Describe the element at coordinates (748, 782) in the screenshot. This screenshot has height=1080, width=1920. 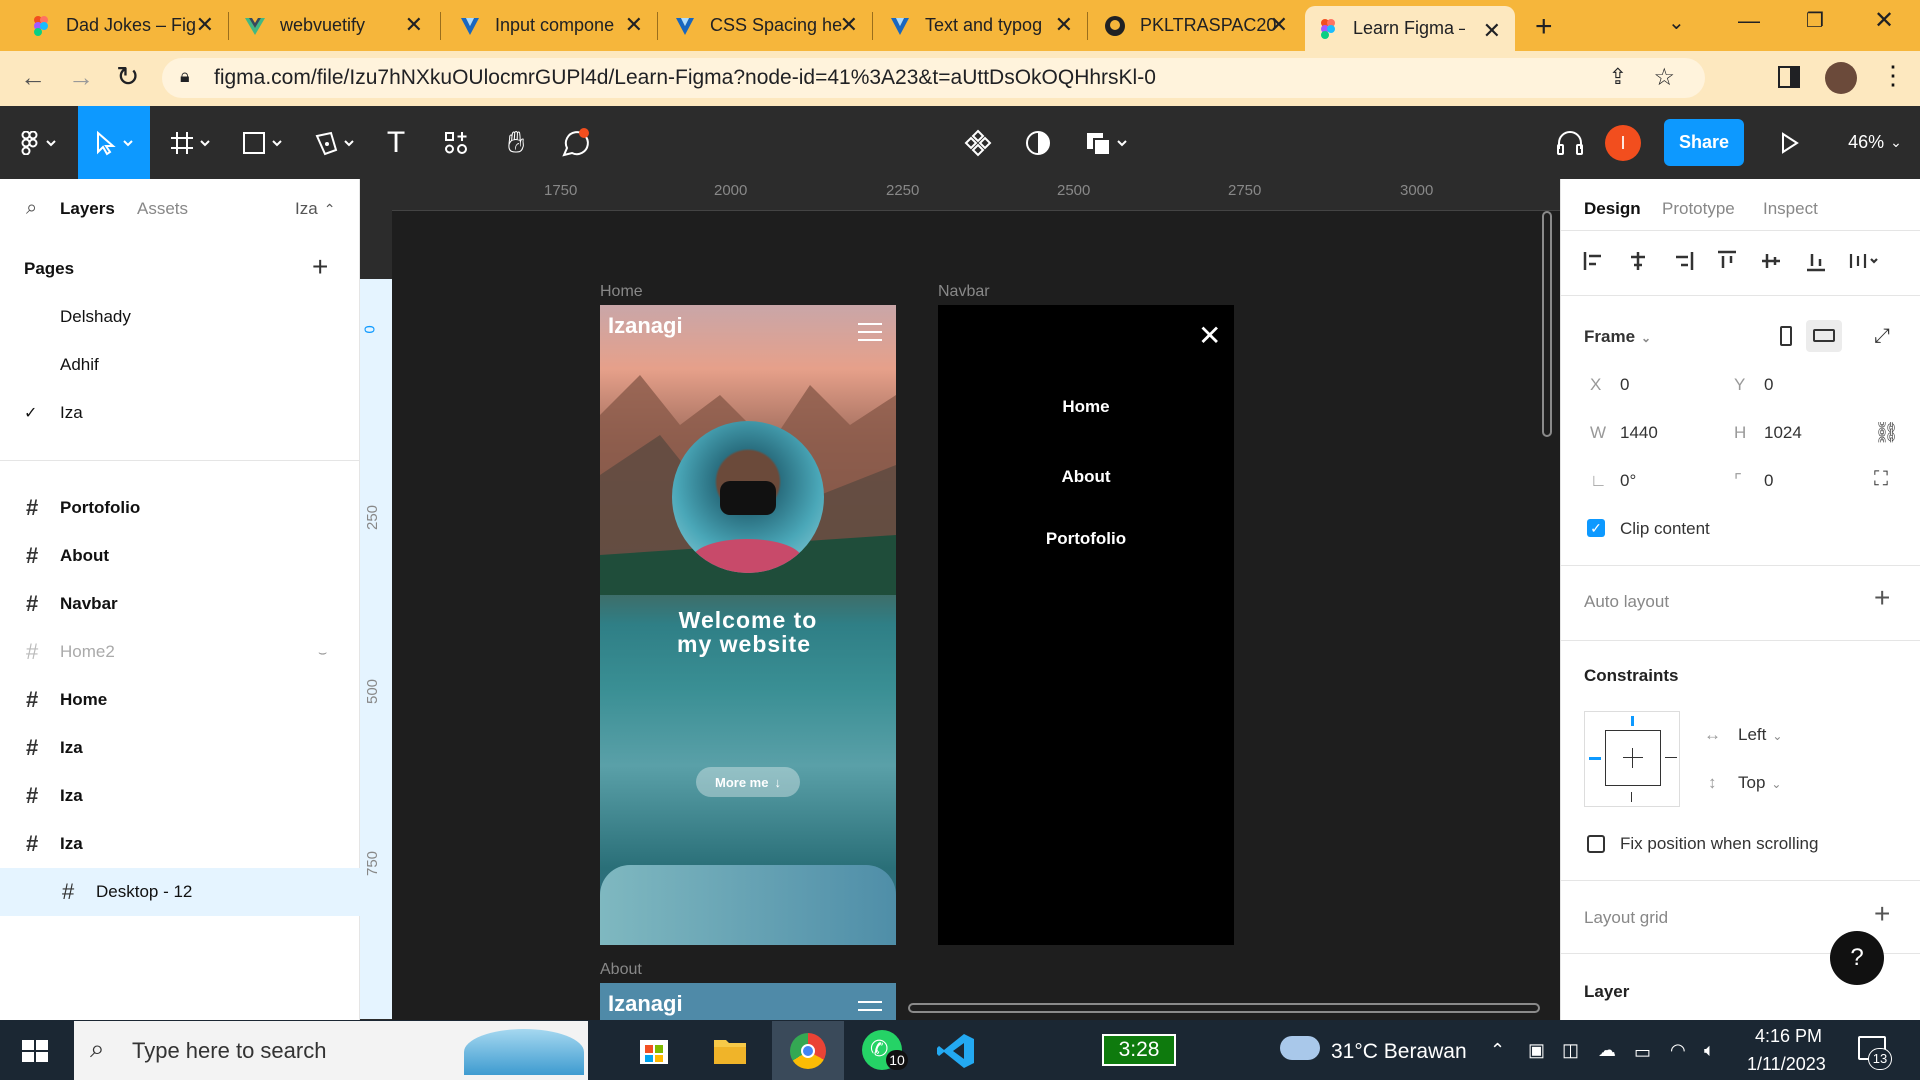
I see `more-me-button: More me ↓` at that location.